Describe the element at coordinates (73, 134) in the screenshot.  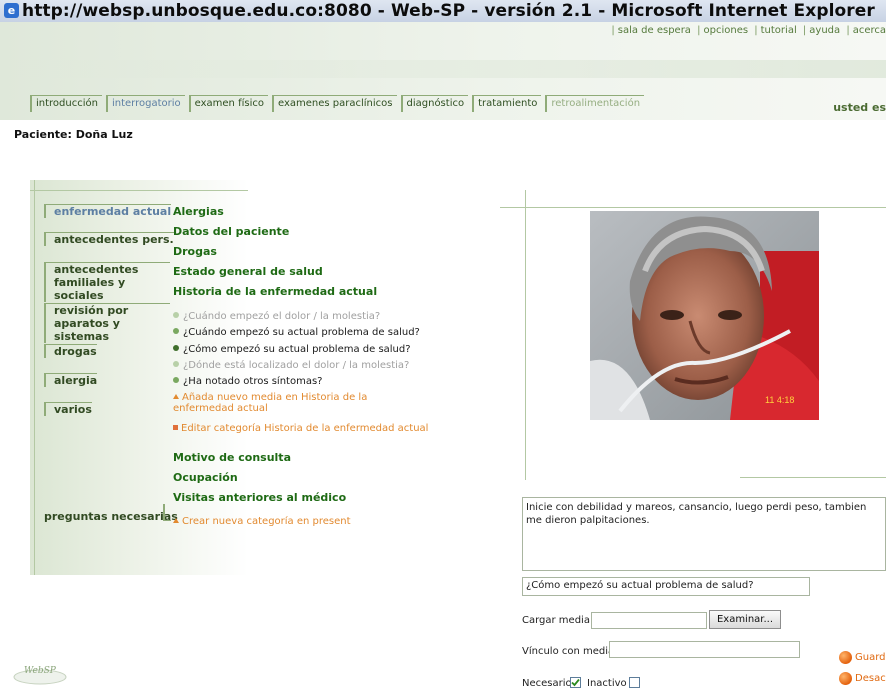
I see `patient-name: Paciente: Doña Luz` at that location.